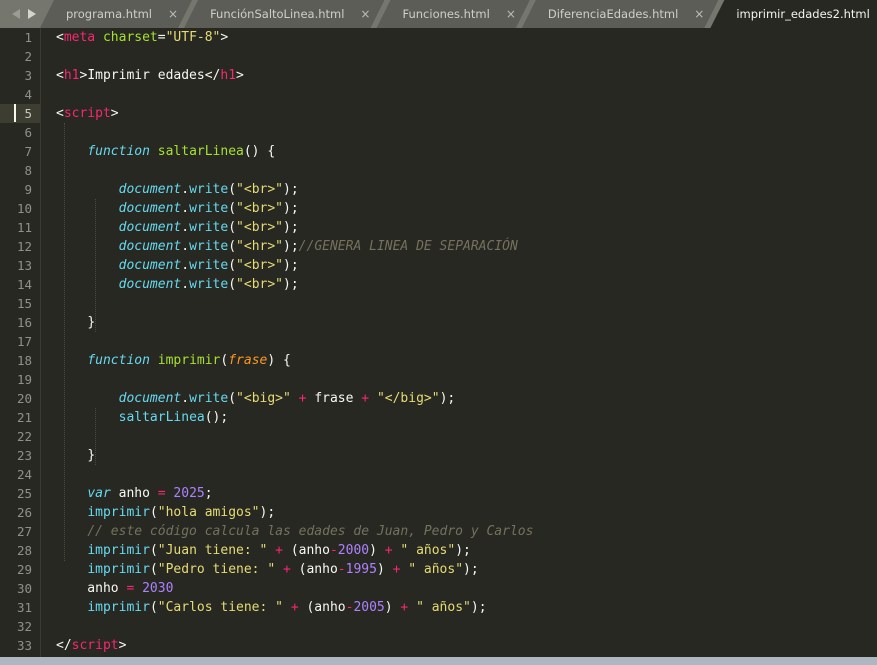  What do you see at coordinates (28, 132) in the screenshot?
I see `line-number: 6` at bounding box center [28, 132].